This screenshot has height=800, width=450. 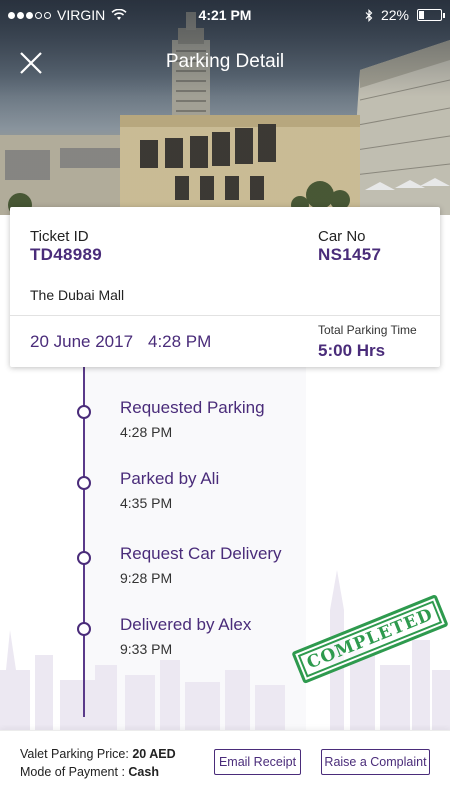 What do you see at coordinates (119, 14) in the screenshot?
I see `wifi-icon` at bounding box center [119, 14].